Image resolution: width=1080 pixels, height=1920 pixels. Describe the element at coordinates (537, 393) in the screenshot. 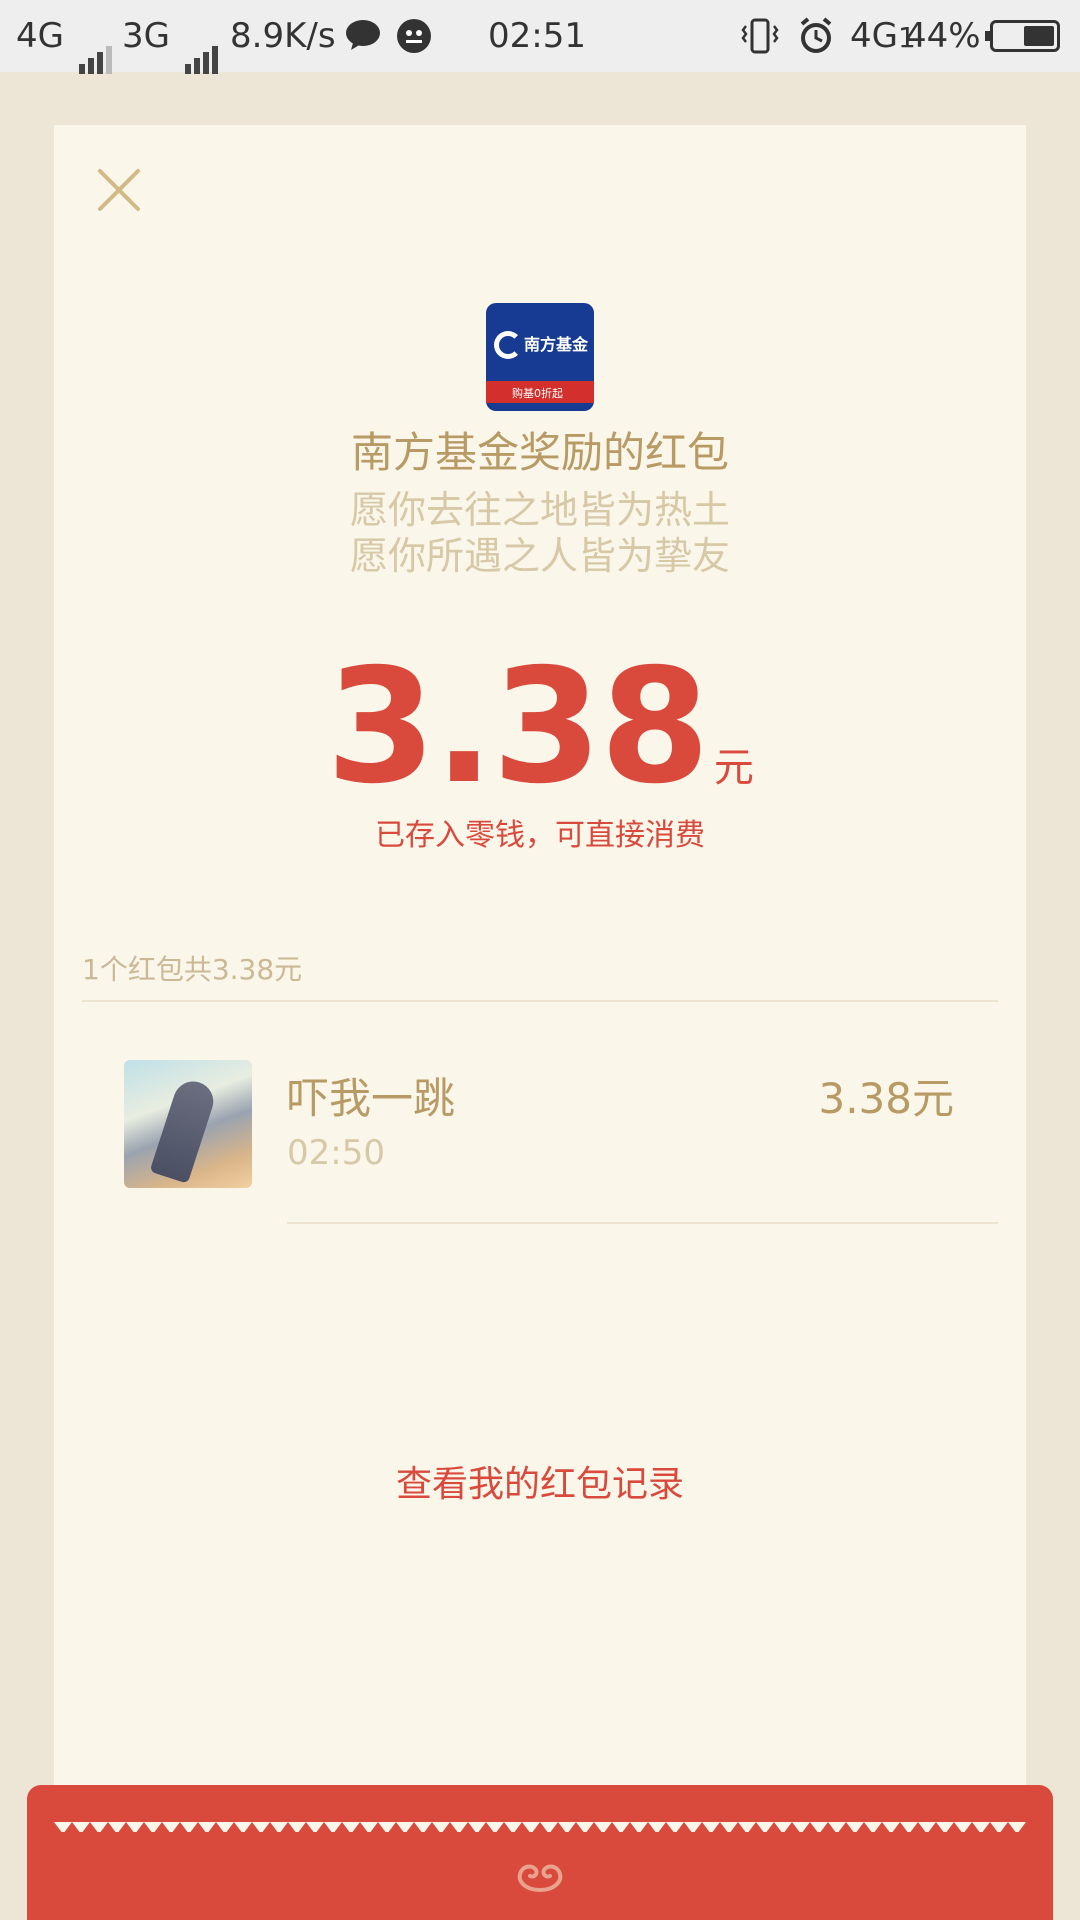

I see `logo-slogan: 购基0折起` at that location.